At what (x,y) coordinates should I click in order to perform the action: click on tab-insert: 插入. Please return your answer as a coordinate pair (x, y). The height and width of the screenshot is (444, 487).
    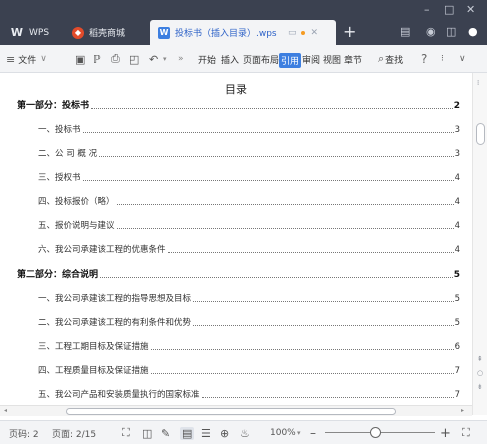
    Looking at the image, I should click on (230, 59).